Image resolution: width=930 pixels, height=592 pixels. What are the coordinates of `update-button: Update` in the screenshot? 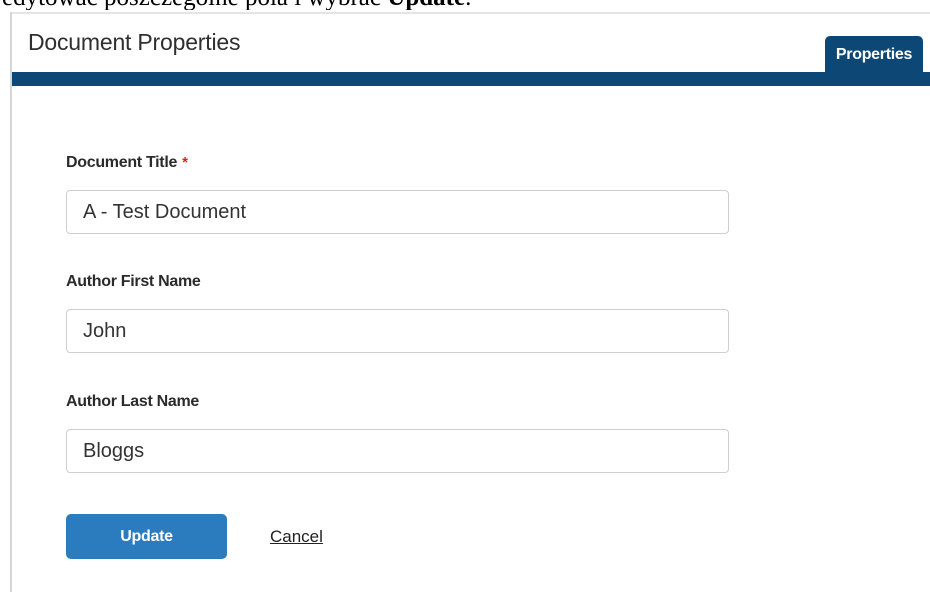 It's located at (146, 536).